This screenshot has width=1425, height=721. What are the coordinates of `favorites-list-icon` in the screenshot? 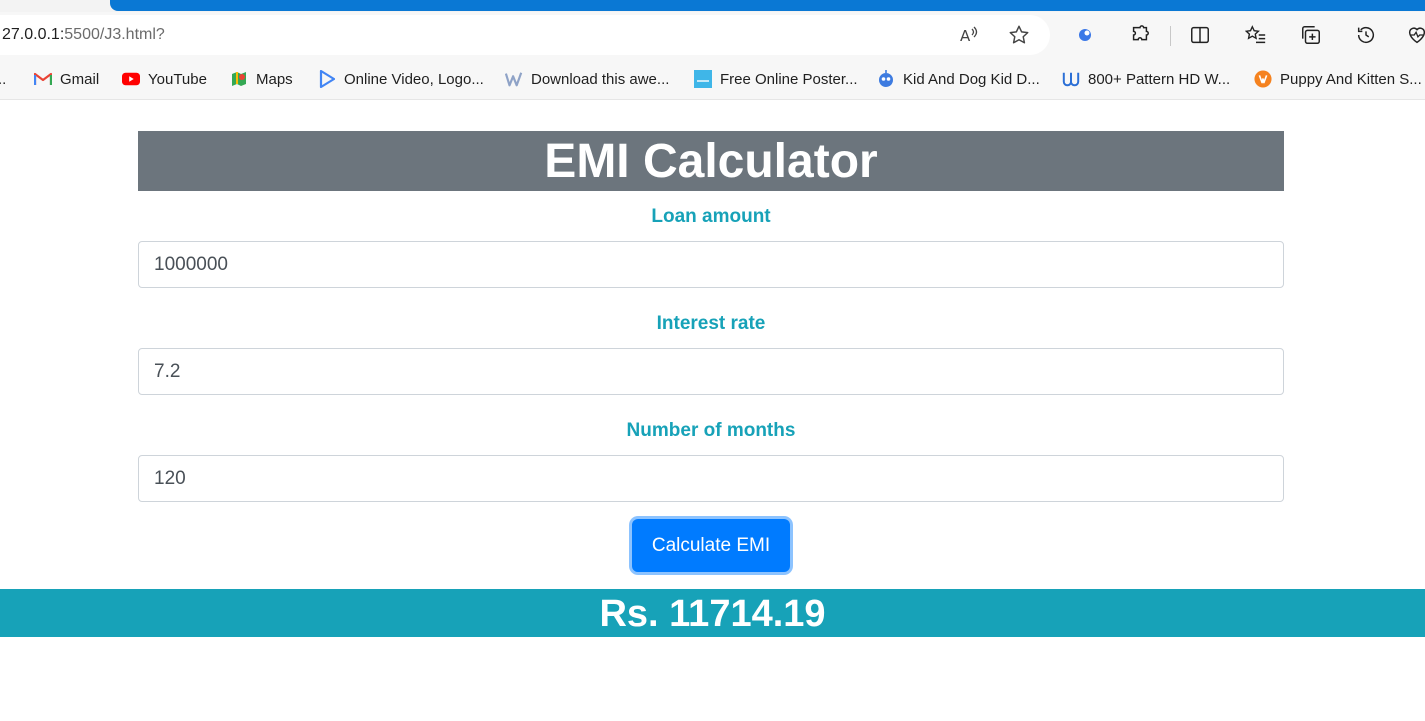 It's located at (1256, 35).